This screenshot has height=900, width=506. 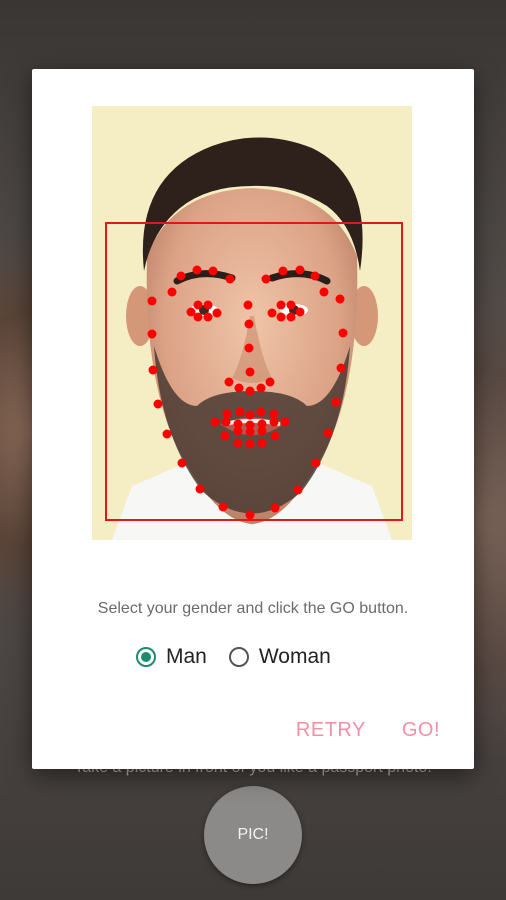 I want to click on radio-selected-dot, so click(x=146, y=657).